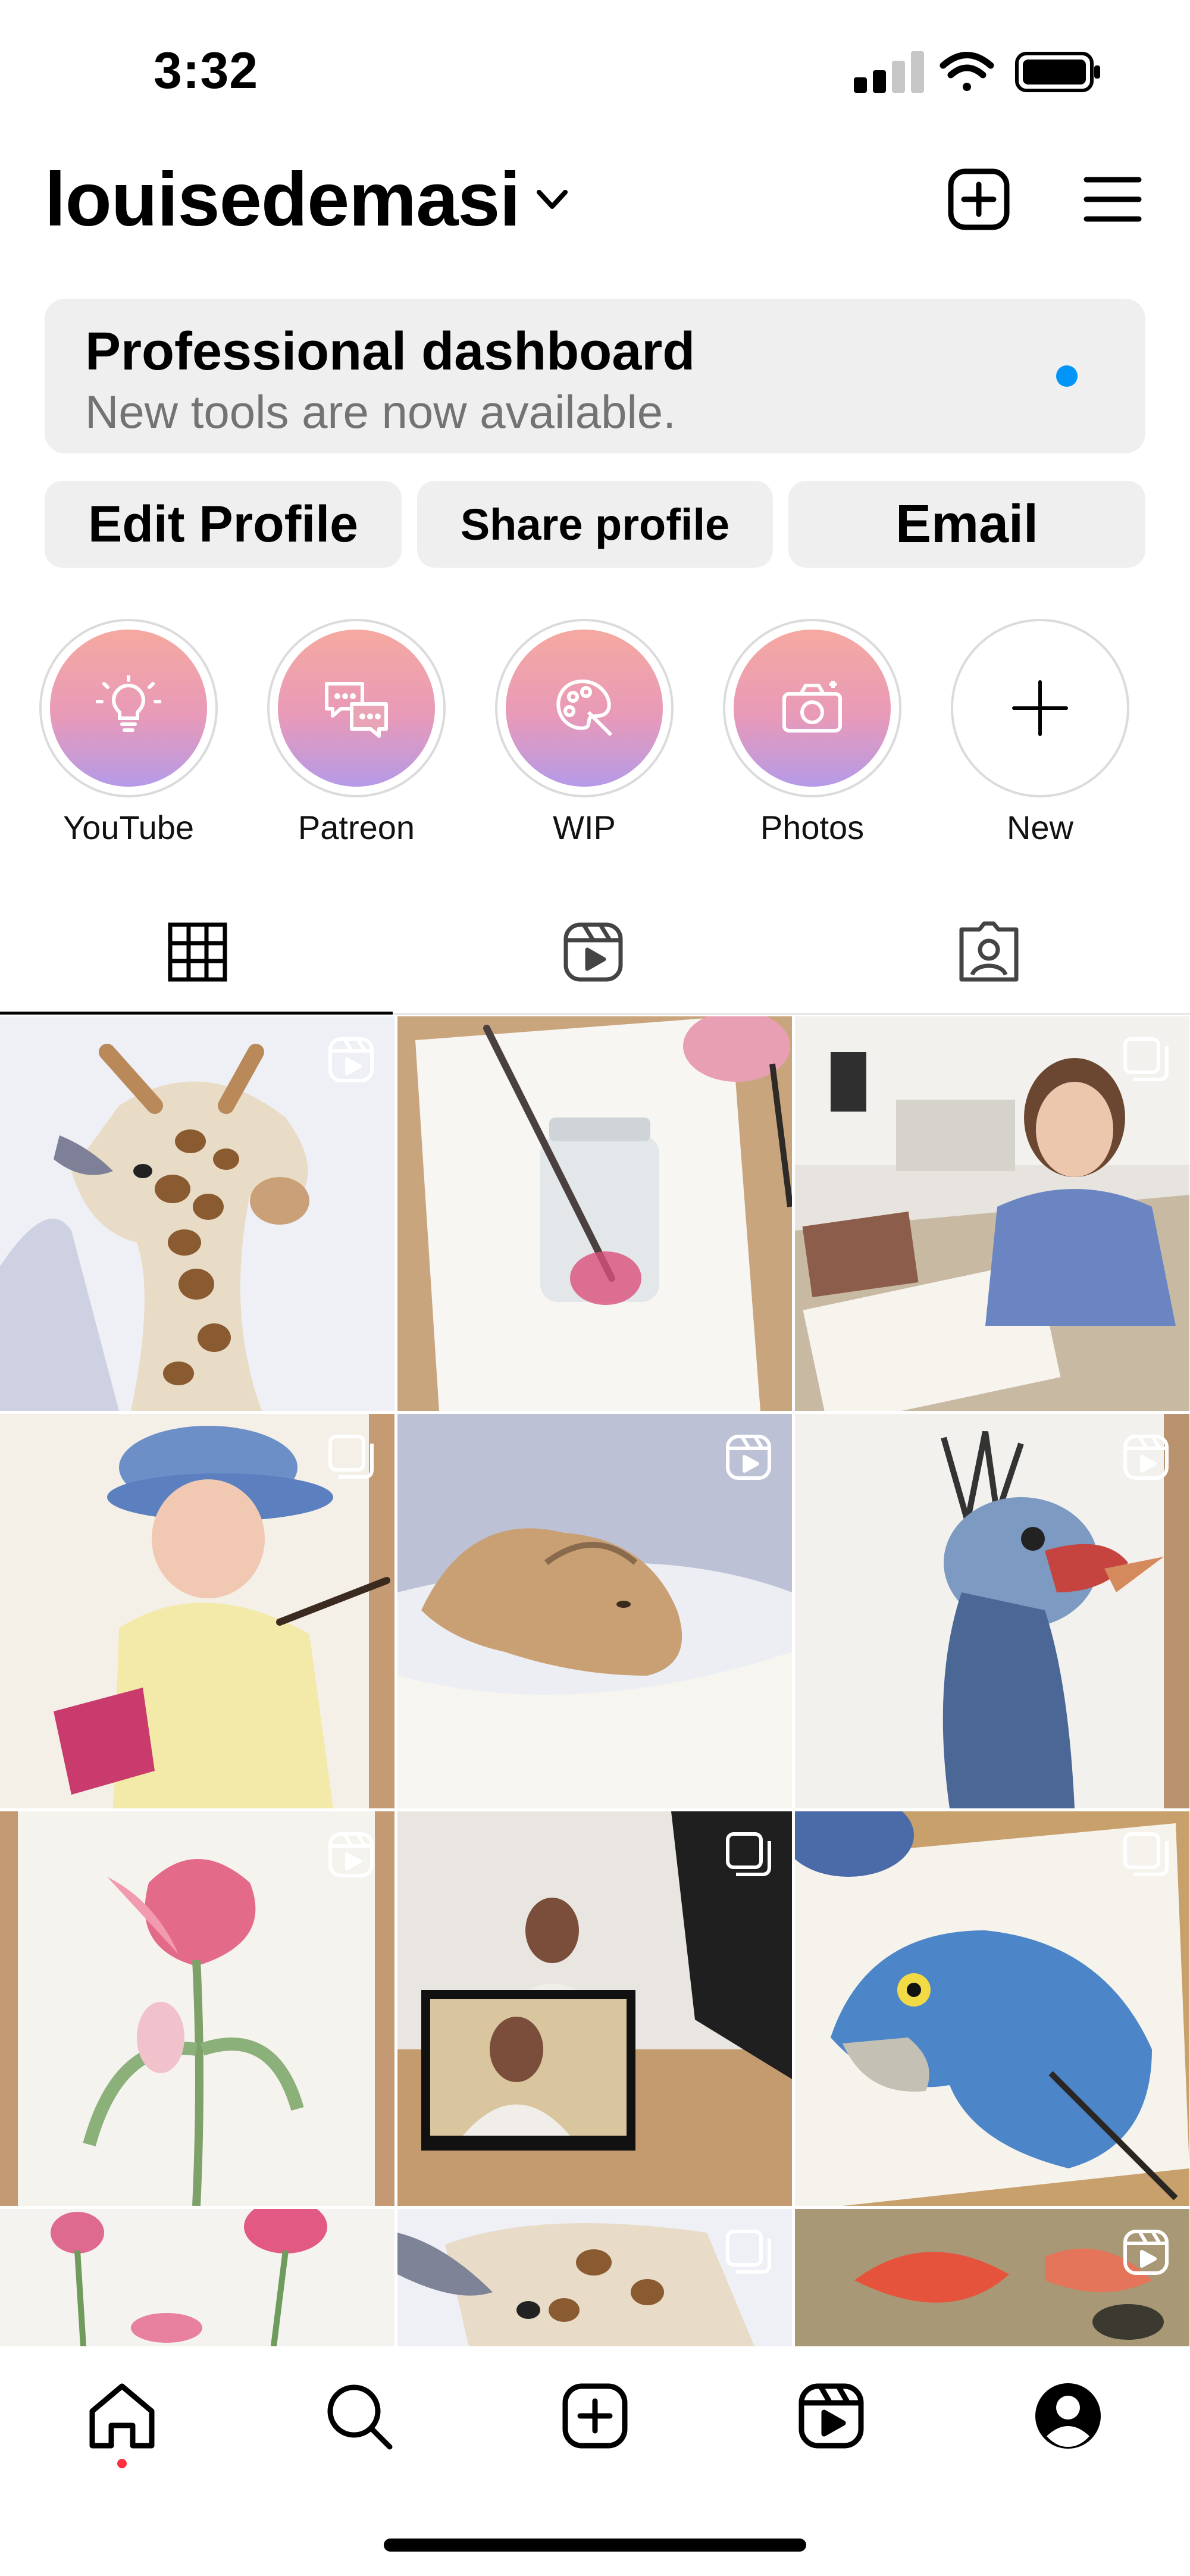  What do you see at coordinates (1112, 199) in the screenshot?
I see `menu-icon` at bounding box center [1112, 199].